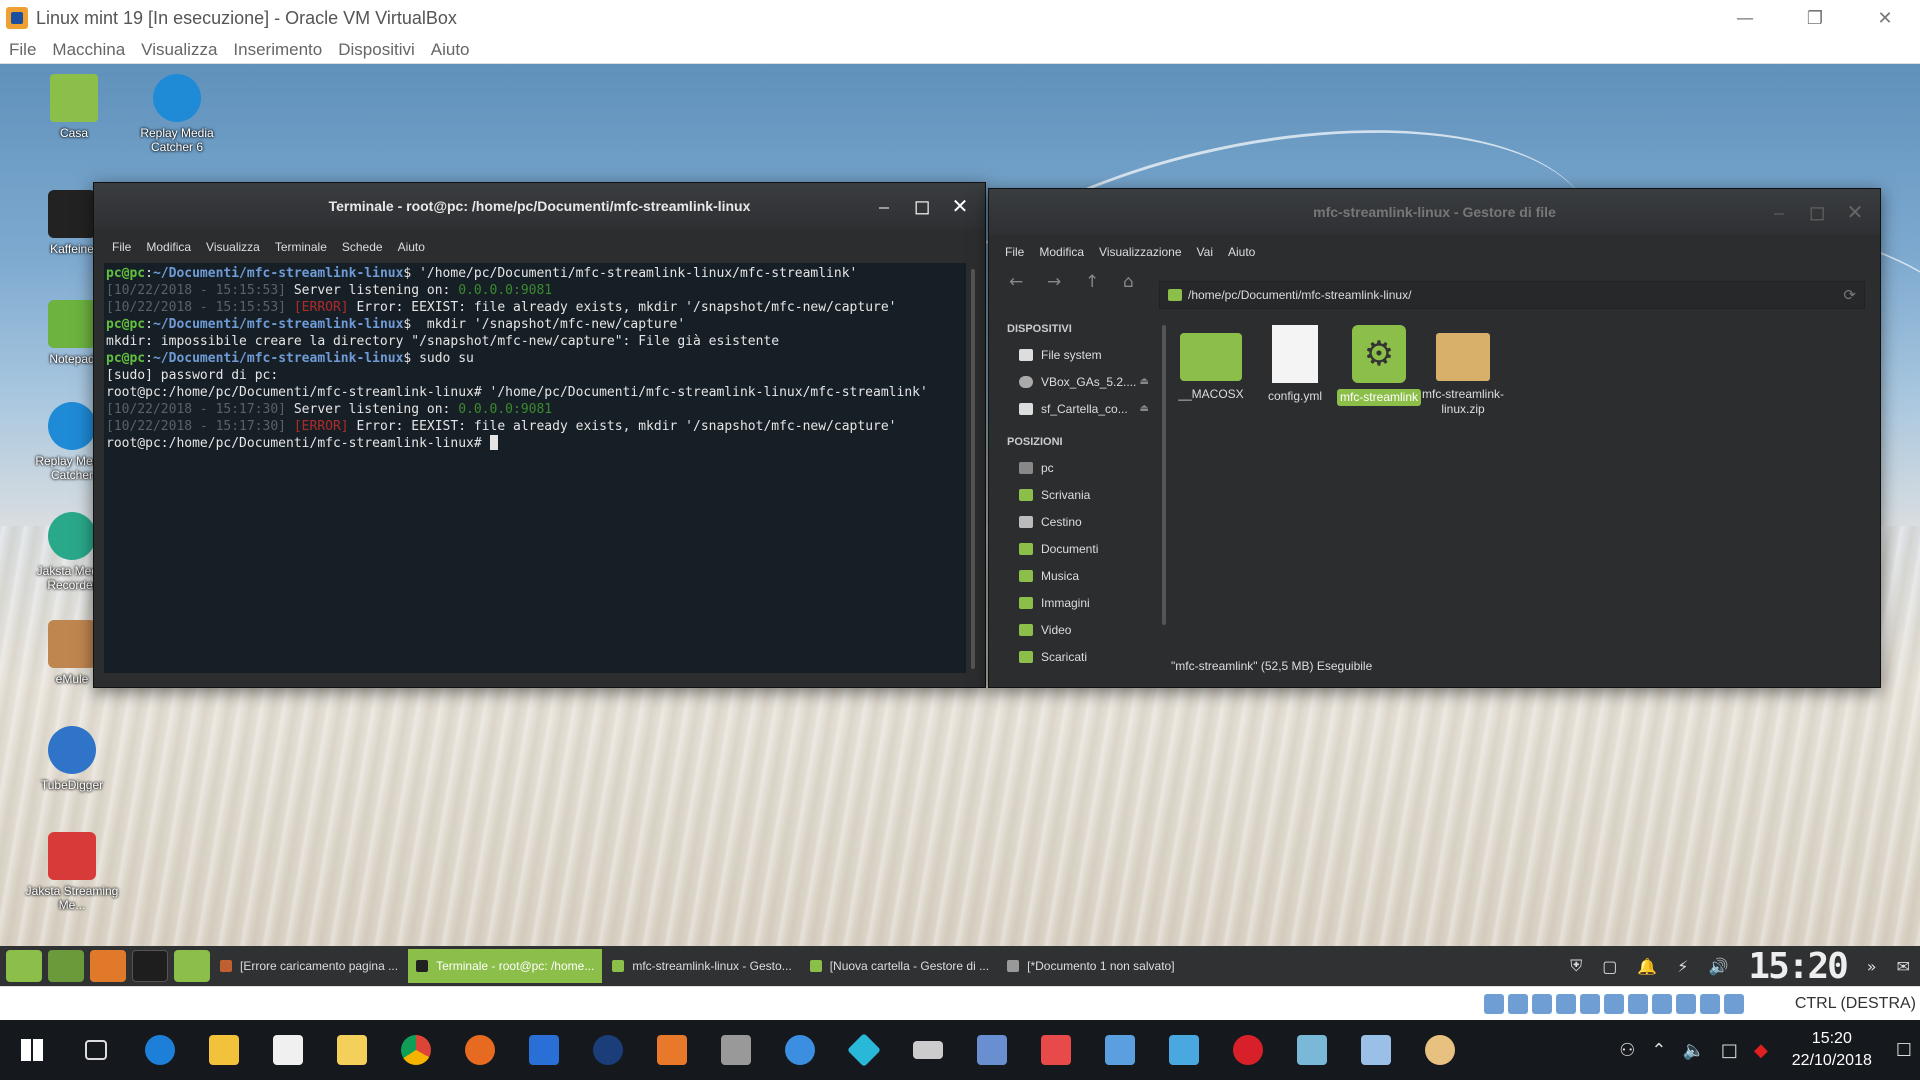 The height and width of the screenshot is (1080, 1920). What do you see at coordinates (1904, 1050) in the screenshot?
I see `action-center-icon: ☐` at bounding box center [1904, 1050].